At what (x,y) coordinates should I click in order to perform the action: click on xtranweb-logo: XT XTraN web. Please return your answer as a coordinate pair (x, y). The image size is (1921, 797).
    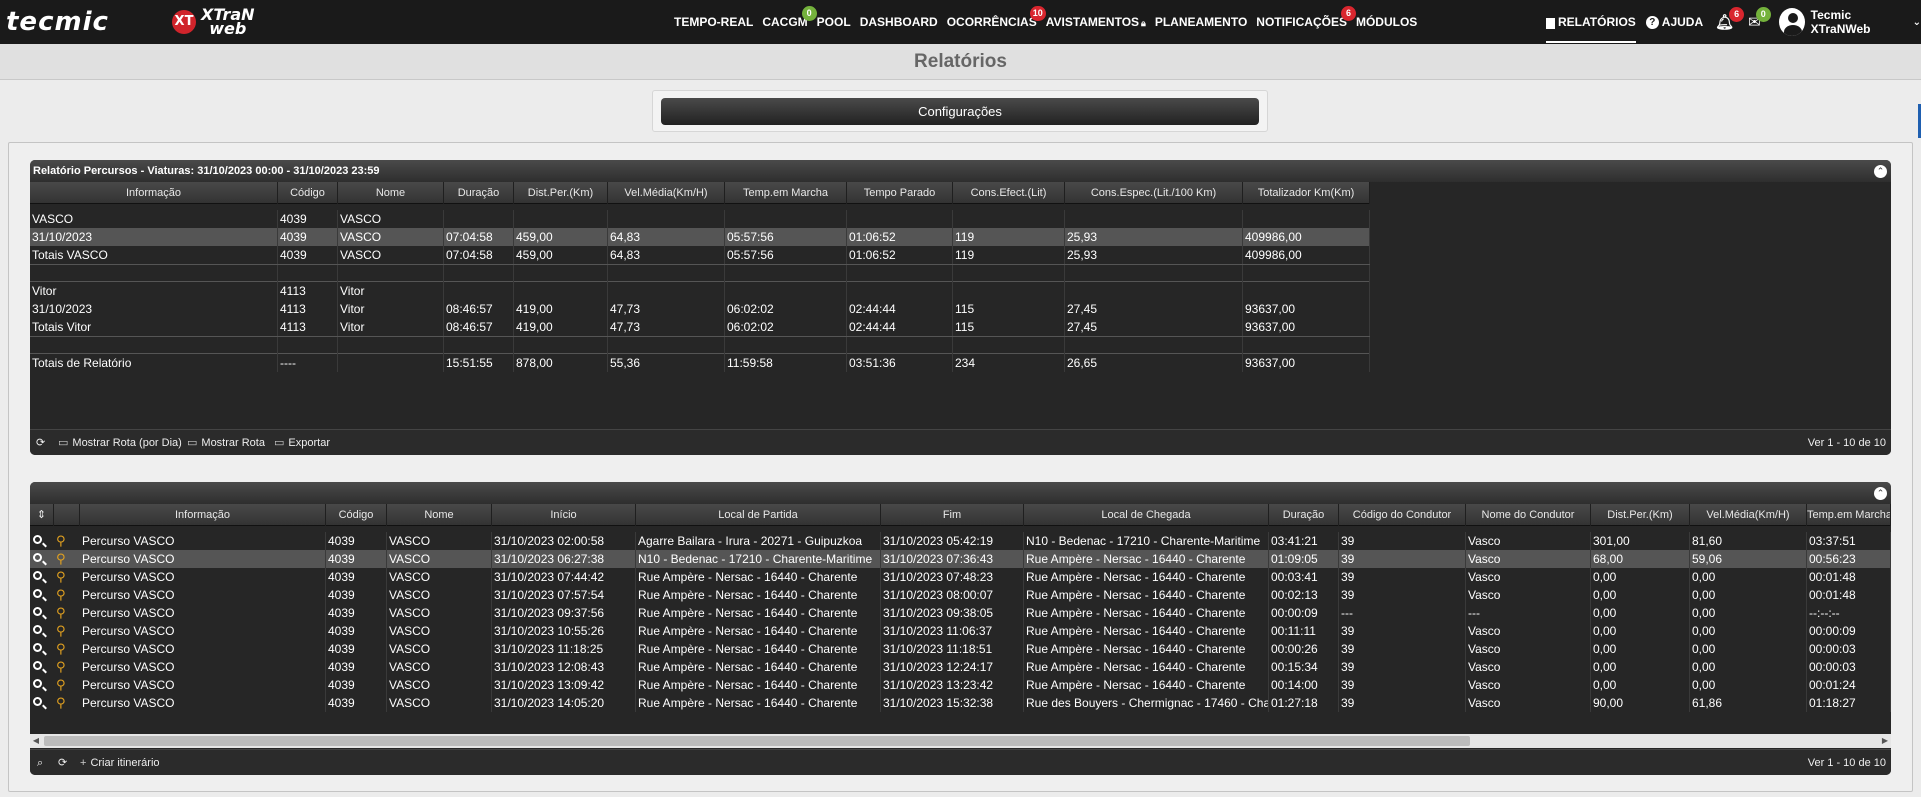
    Looking at the image, I should click on (213, 22).